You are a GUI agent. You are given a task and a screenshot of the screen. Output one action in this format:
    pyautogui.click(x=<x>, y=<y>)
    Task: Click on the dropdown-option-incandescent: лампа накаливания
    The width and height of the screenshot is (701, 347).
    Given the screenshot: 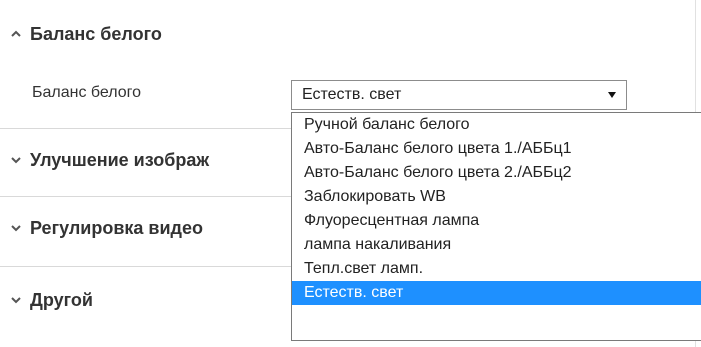 What is the action you would take?
    pyautogui.click(x=496, y=245)
    